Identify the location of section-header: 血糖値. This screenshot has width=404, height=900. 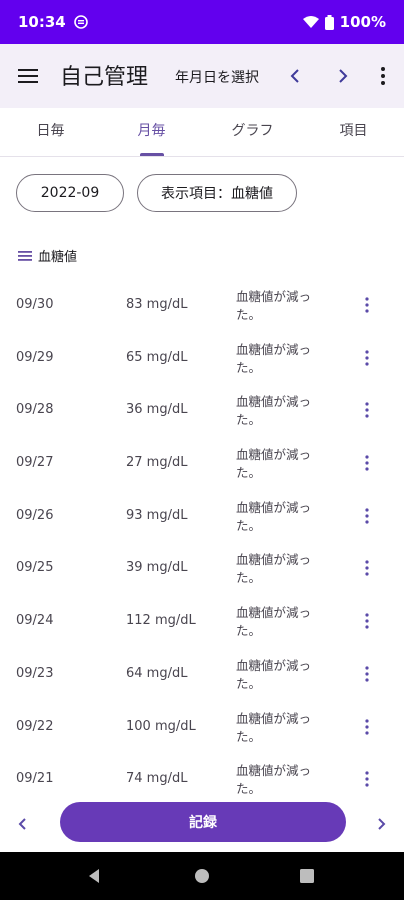
(47, 255).